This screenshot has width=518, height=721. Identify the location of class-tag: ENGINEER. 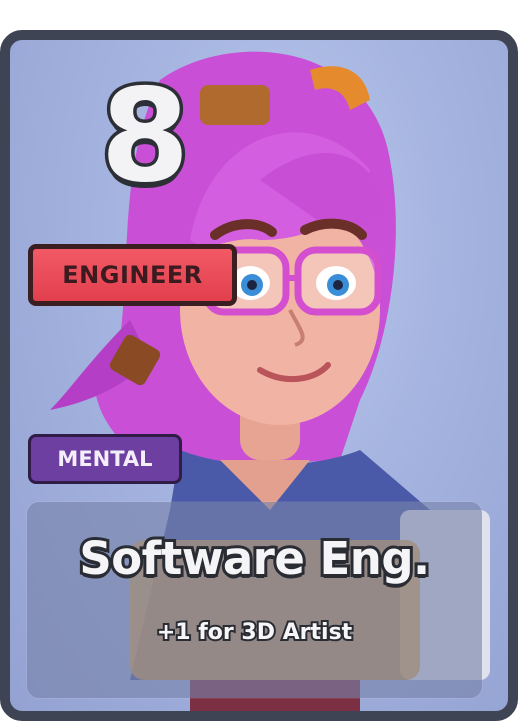
(132, 275).